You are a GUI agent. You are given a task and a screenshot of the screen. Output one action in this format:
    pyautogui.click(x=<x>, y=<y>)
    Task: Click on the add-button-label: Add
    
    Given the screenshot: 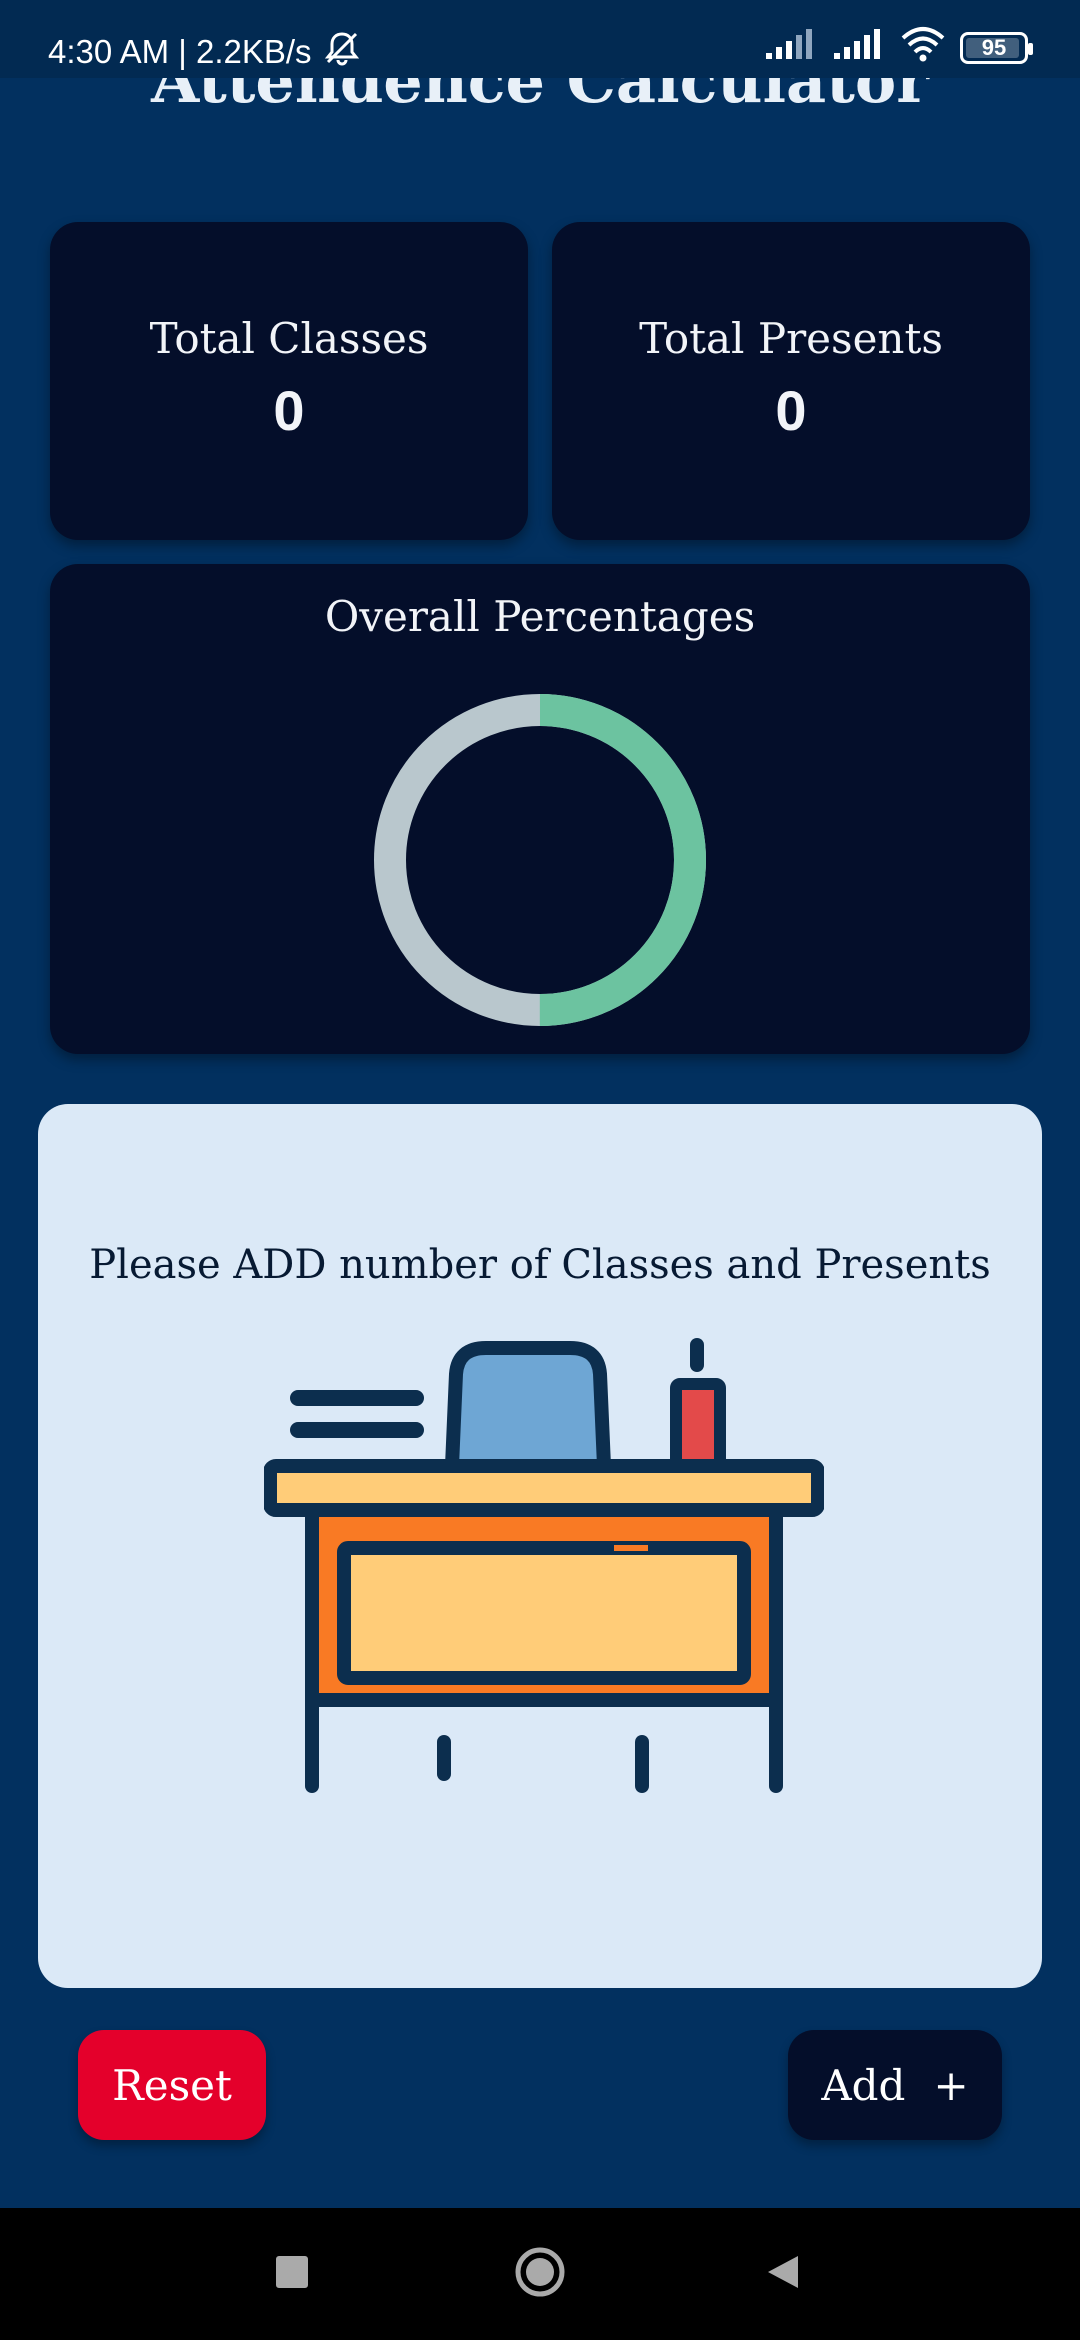 What is the action you would take?
    pyautogui.click(x=863, y=2085)
    